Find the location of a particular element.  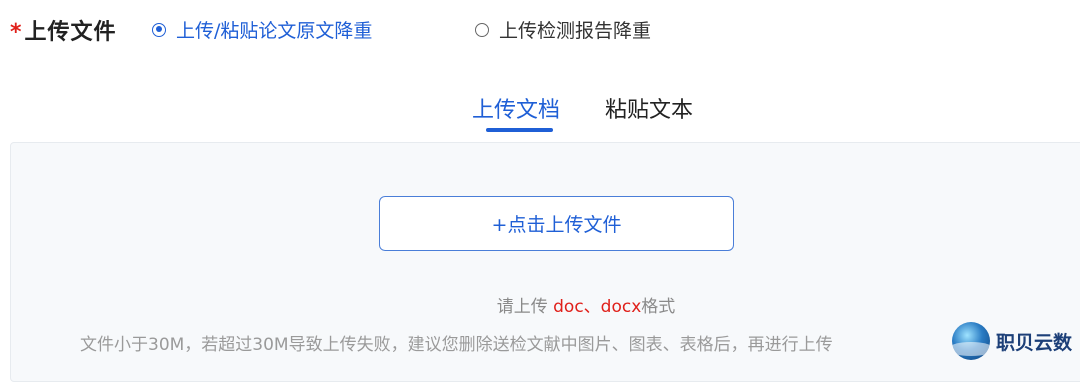

tab-paste-text: 粘贴文本 is located at coordinates (649, 108).